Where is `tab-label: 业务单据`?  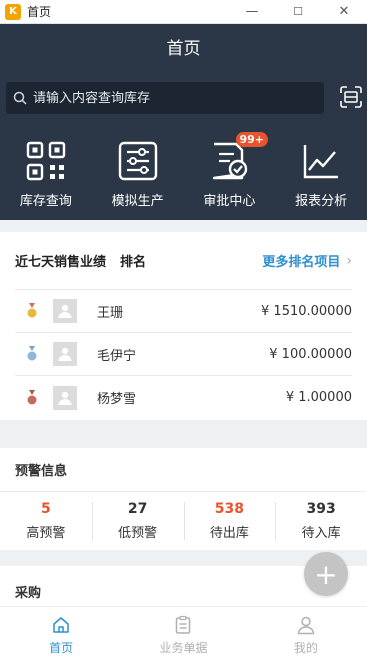
tab-label: 业务单据 is located at coordinates (183, 648).